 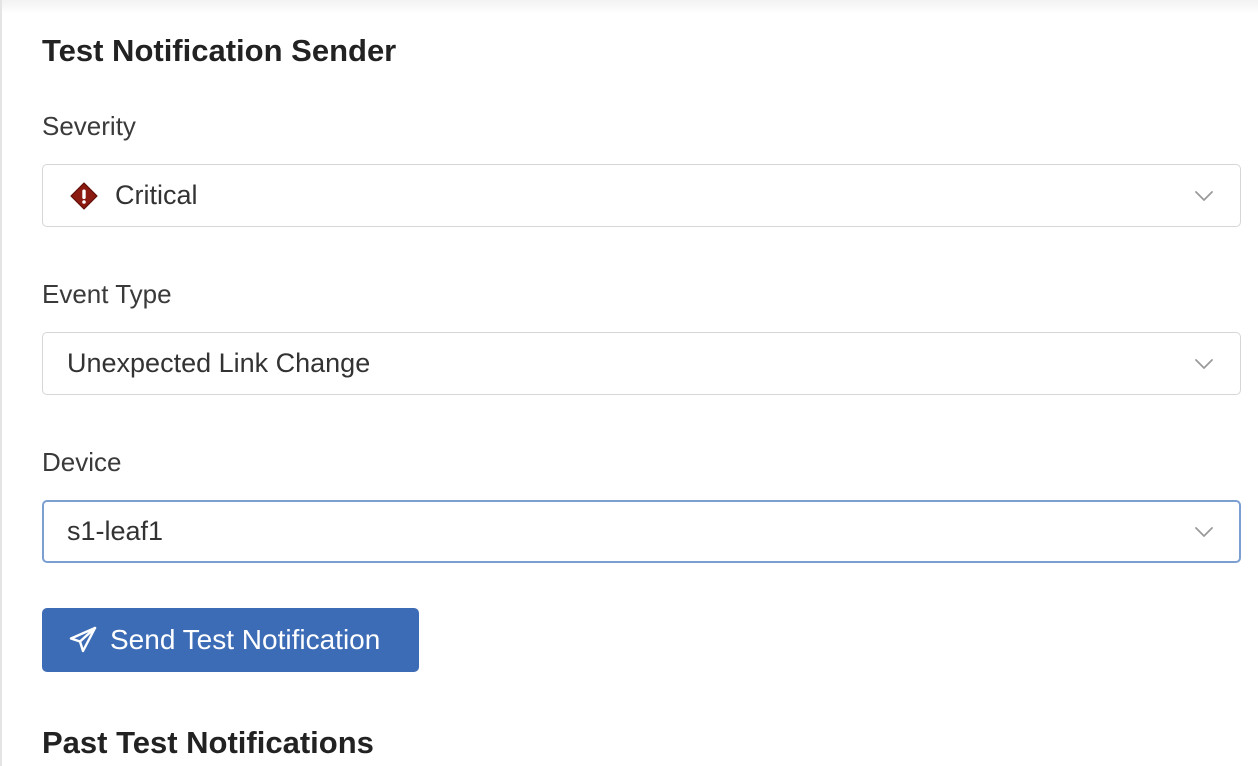 What do you see at coordinates (1, 383) in the screenshot?
I see `left-divider` at bounding box center [1, 383].